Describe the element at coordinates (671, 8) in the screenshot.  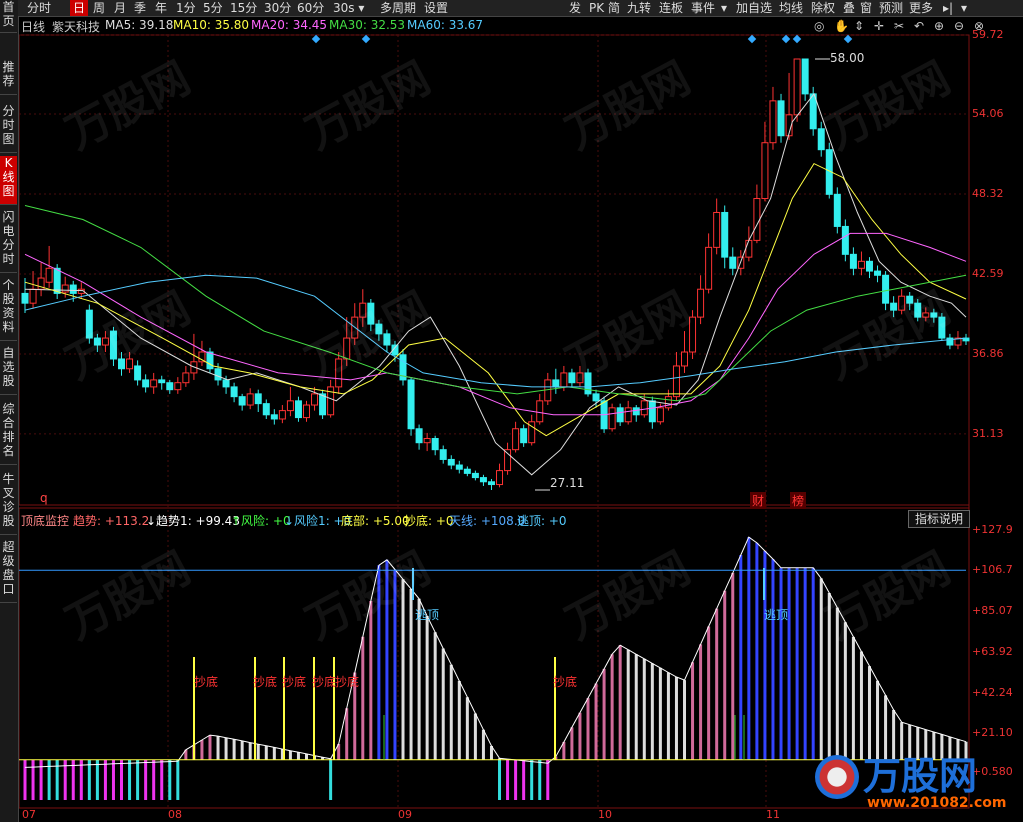
I see `toolbar-item-18: 连板` at that location.